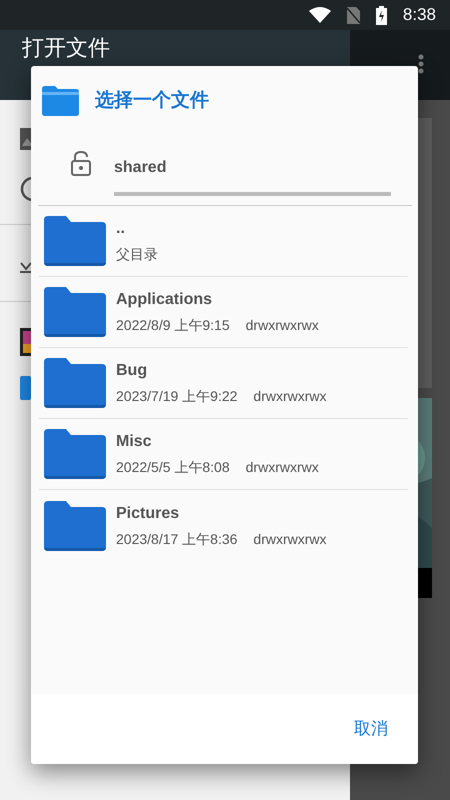 This screenshot has width=450, height=800. What do you see at coordinates (173, 325) in the screenshot?
I see `file-date: 2022/8/9 上午9:15` at bounding box center [173, 325].